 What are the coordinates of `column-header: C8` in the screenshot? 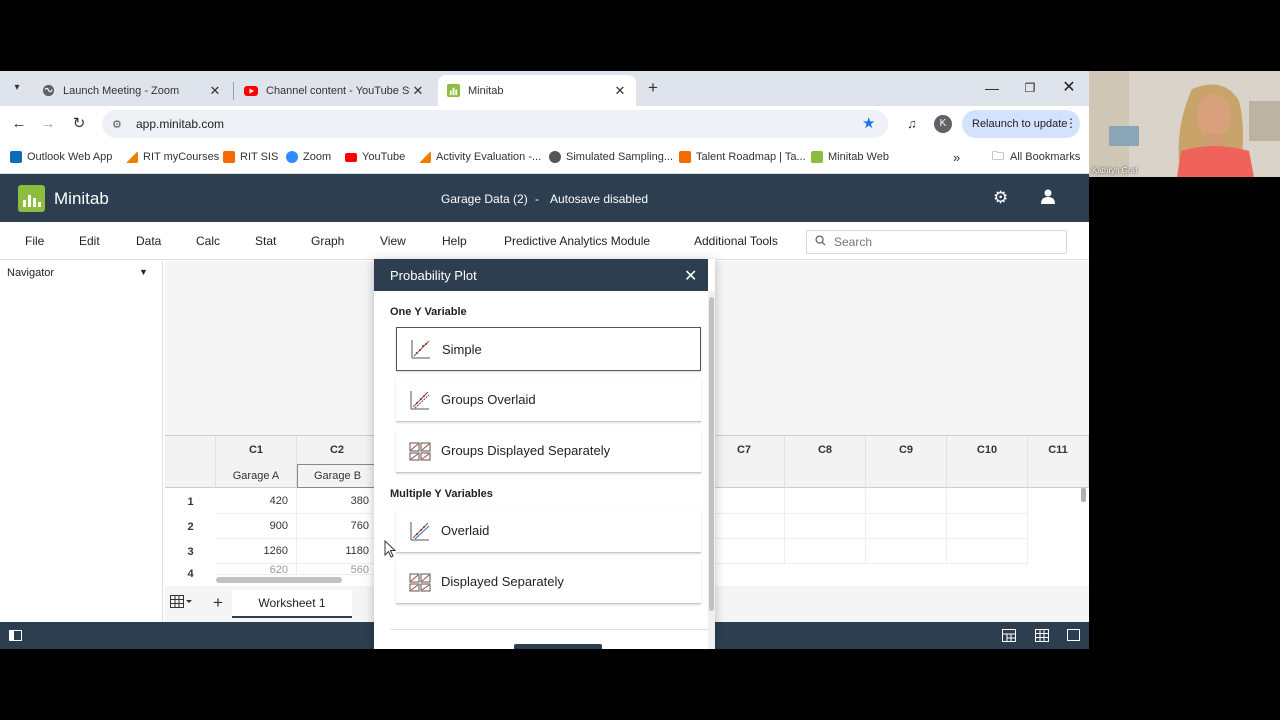 It's located at (825, 450).